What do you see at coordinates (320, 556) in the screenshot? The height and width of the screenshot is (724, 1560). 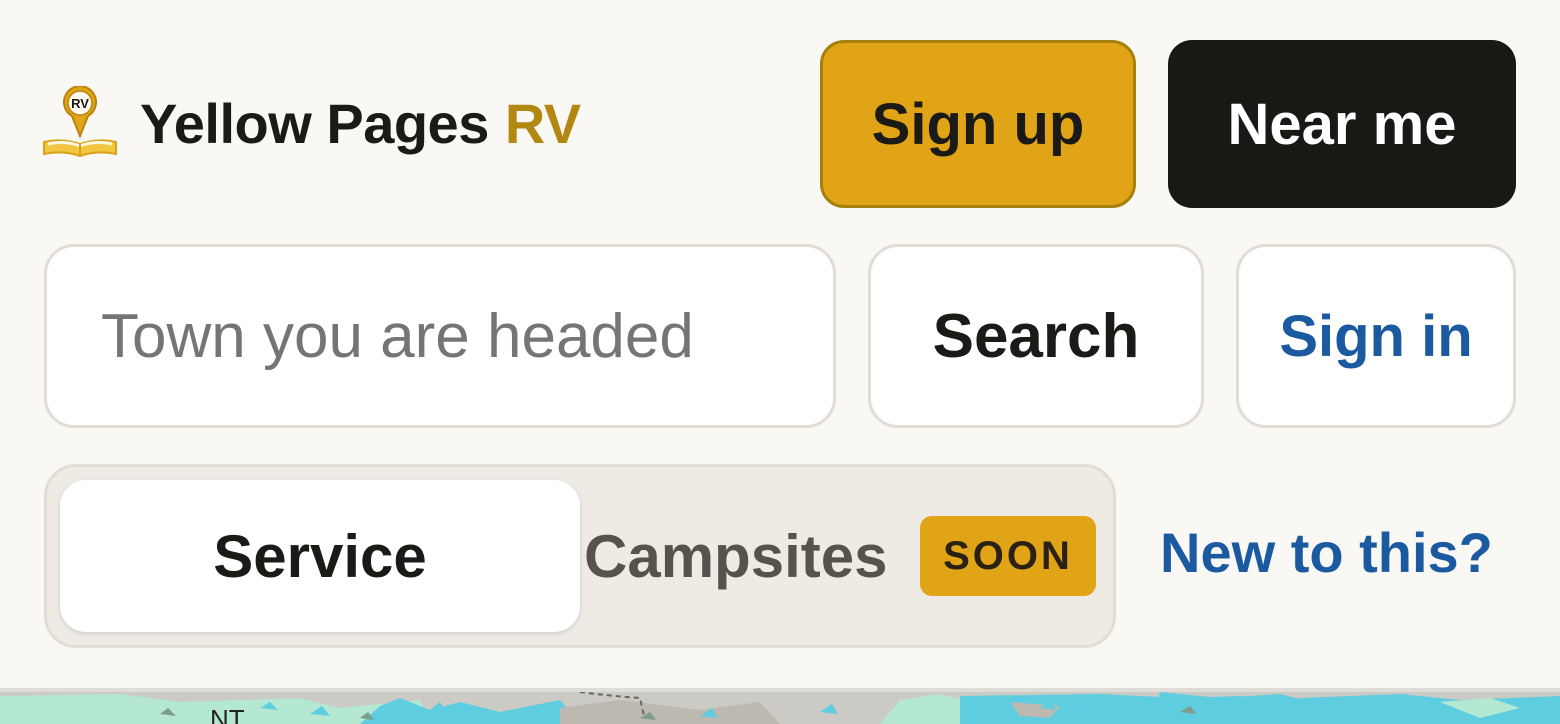 I see `mode-service-tab: Service` at bounding box center [320, 556].